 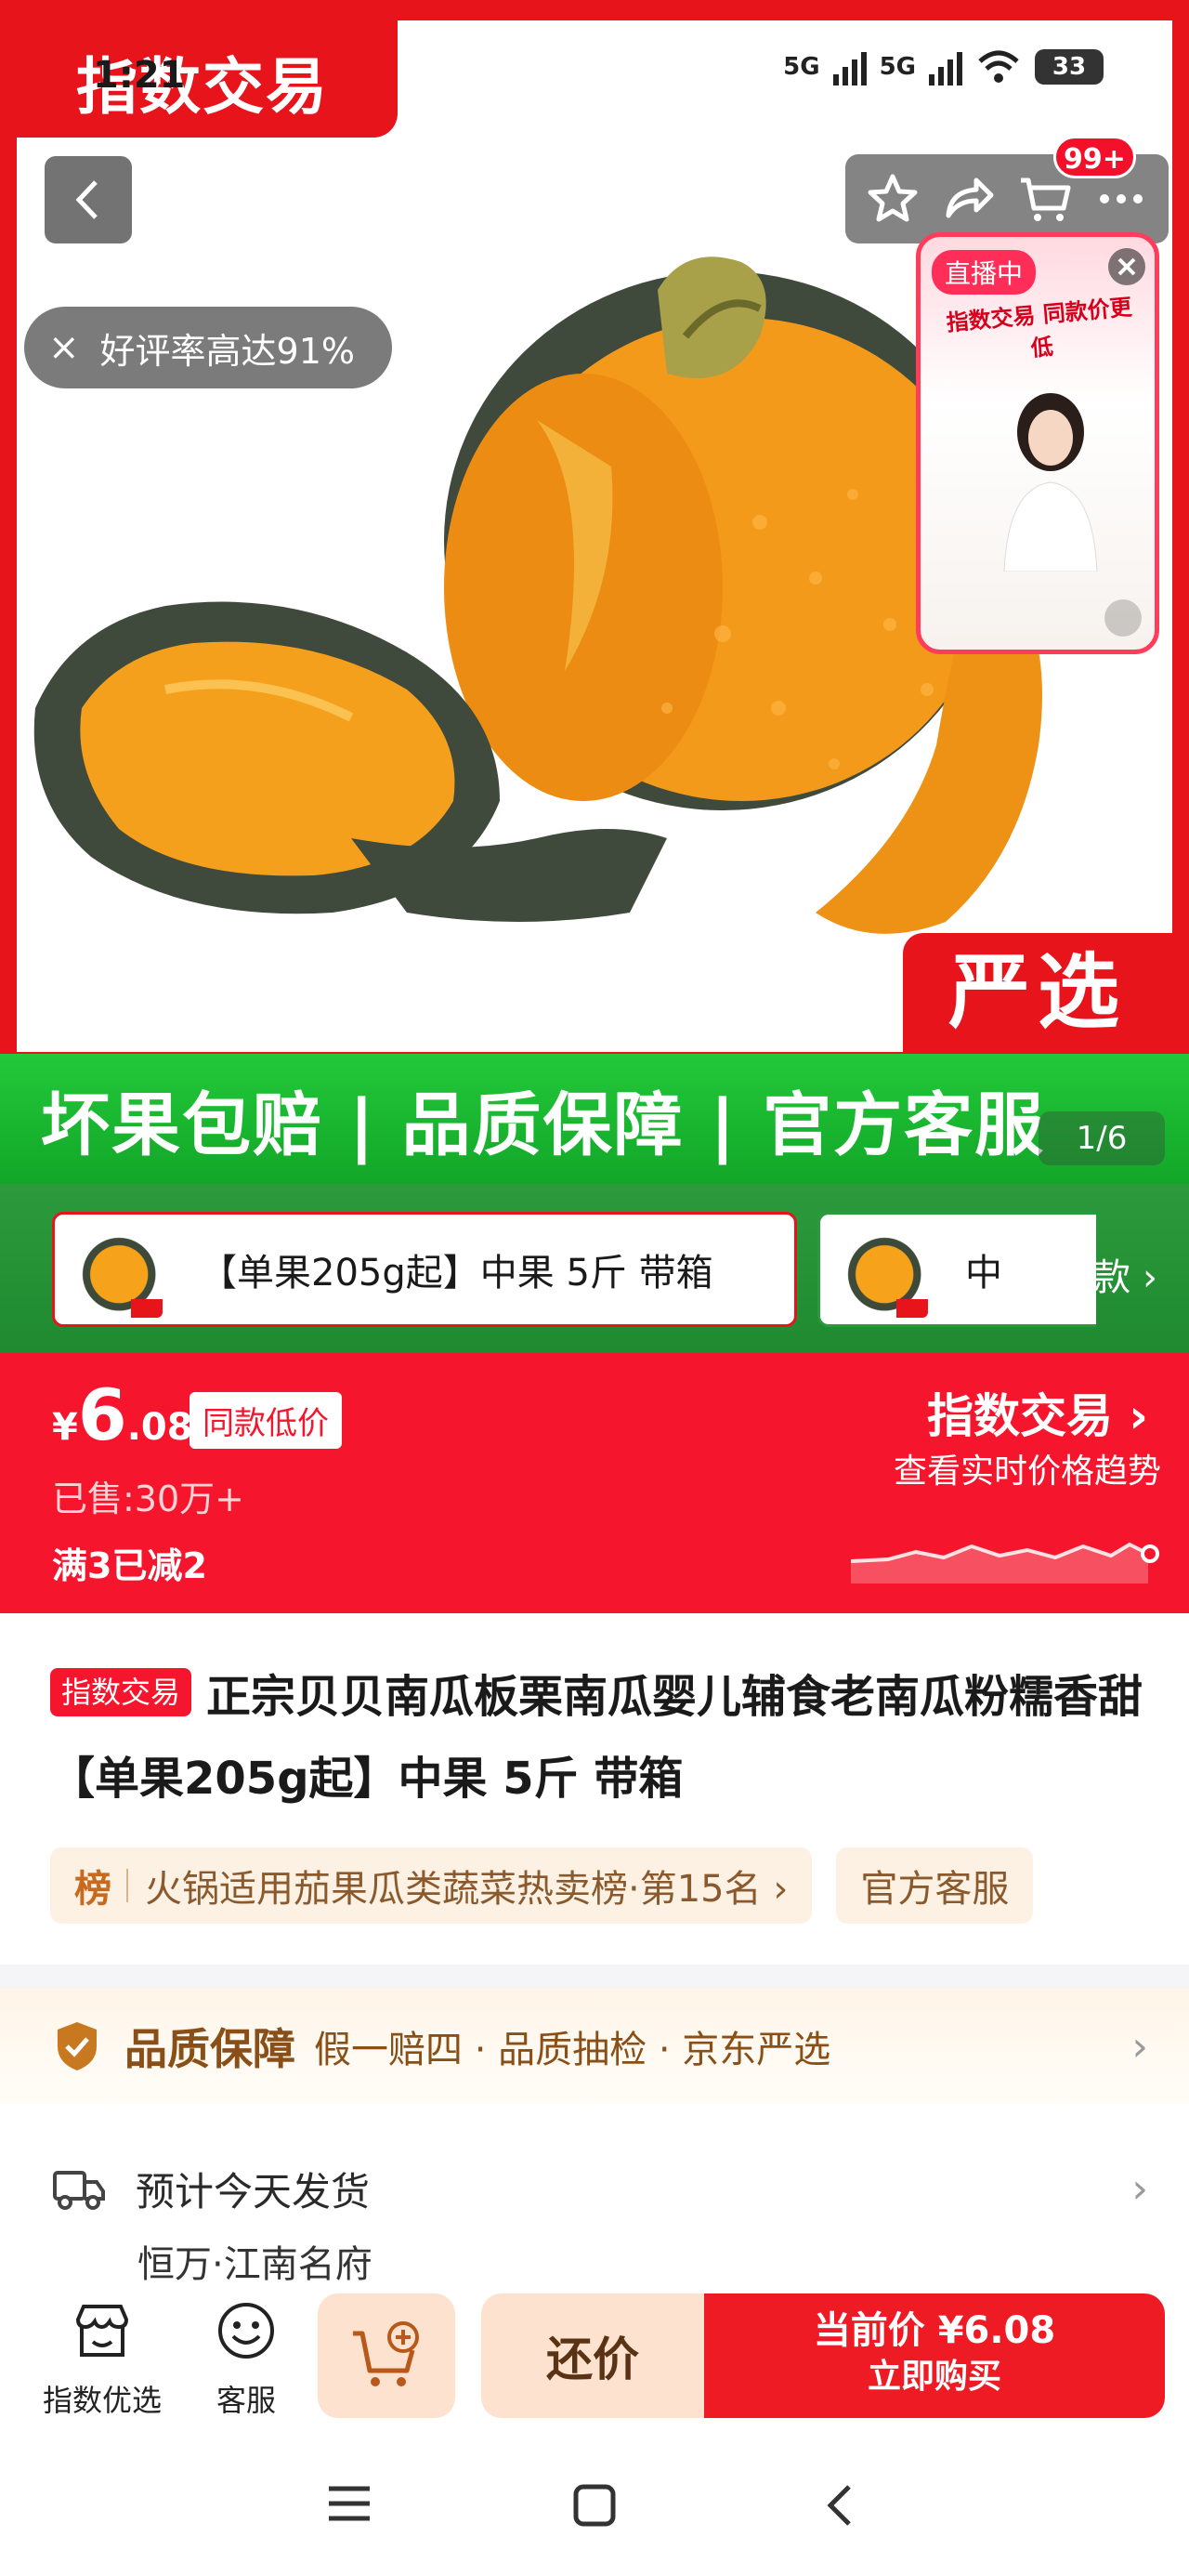 I want to click on rank-chip: 榜 火锅适用茄果瓜类蔬菜热卖榜·第15名 ›, so click(x=432, y=1885).